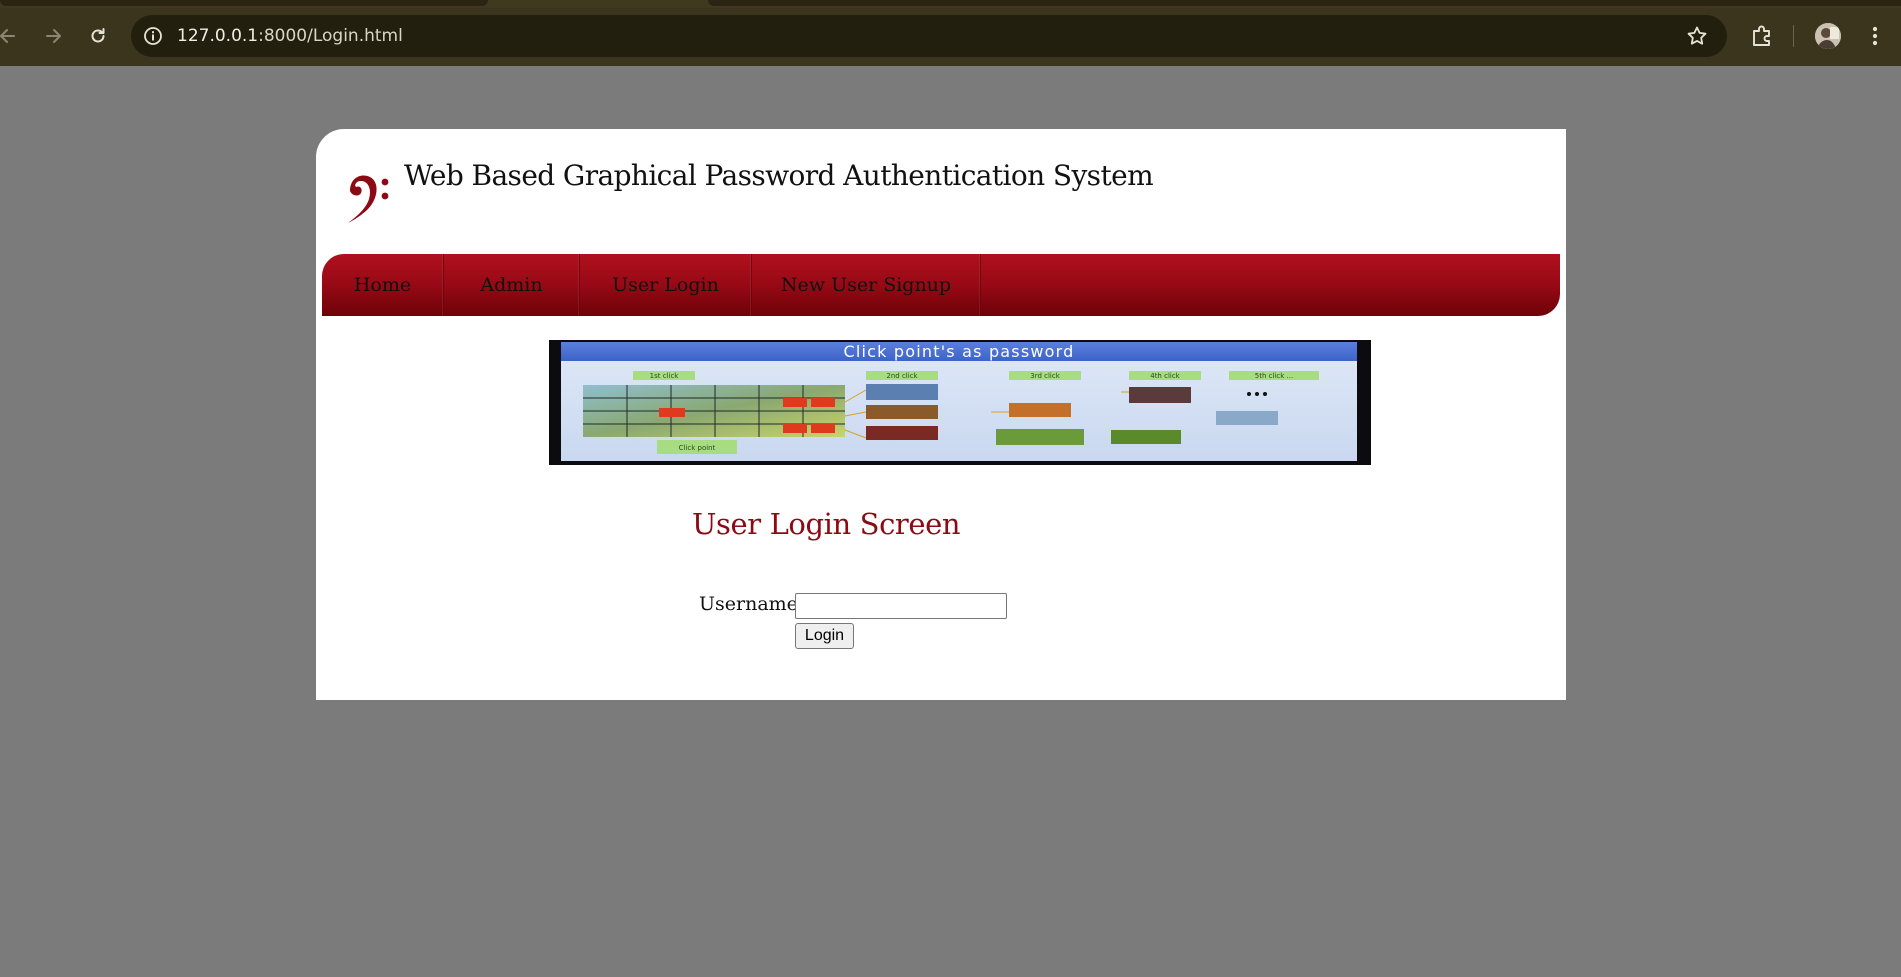 This screenshot has height=977, width=1901. I want to click on browser-toolbar: 127.0.0.1:8000/Login.html, so click(950, 33).